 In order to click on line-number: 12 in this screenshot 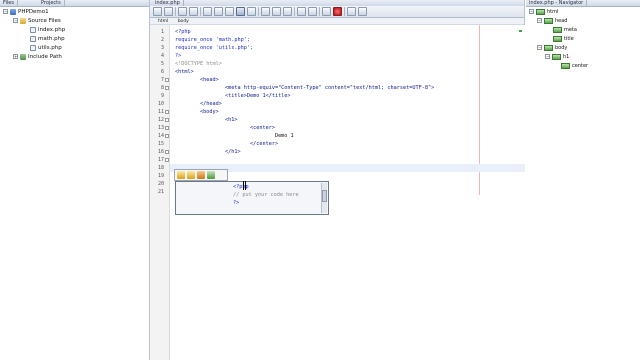, I will do `click(160, 120)`.